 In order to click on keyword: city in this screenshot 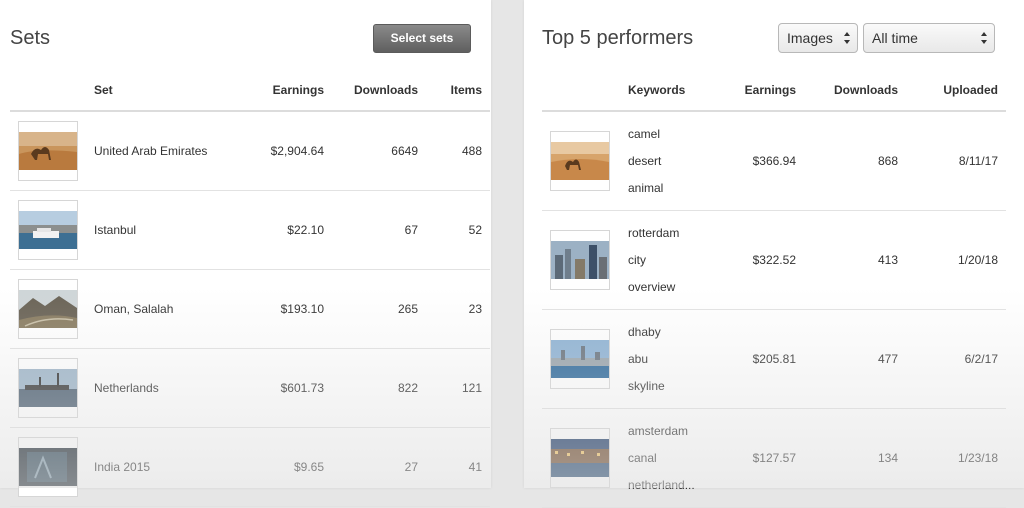, I will do `click(670, 260)`.